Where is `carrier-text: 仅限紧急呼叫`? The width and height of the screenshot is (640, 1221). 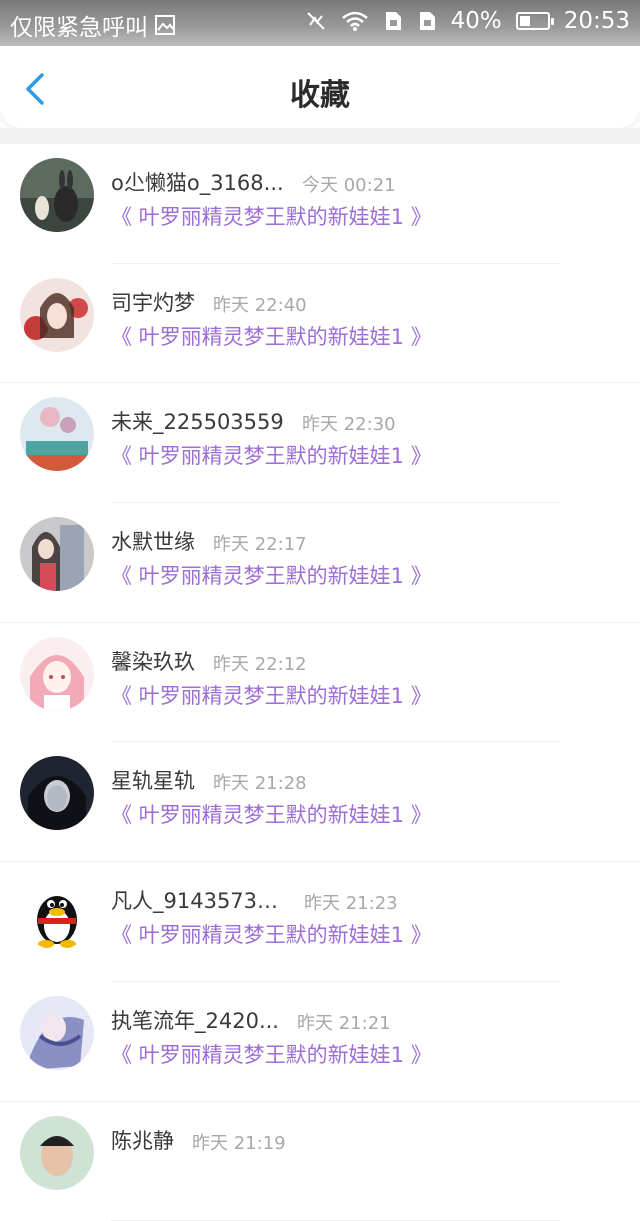
carrier-text: 仅限紧急呼叫 is located at coordinates (79, 25).